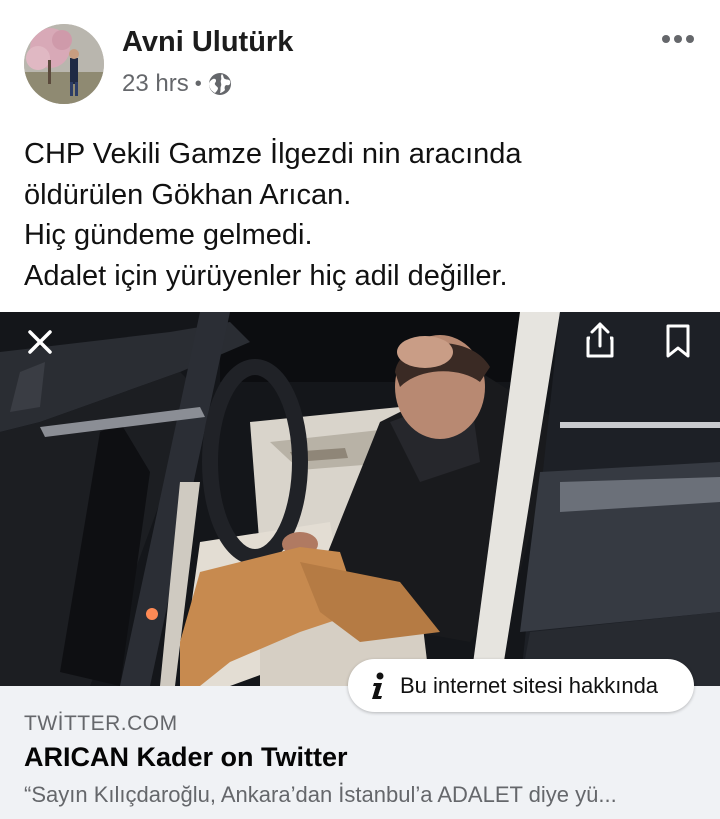 This screenshot has width=720, height=819. What do you see at coordinates (529, 685) in the screenshot?
I see `about-website-label: Bu internet sitesi hakkında` at bounding box center [529, 685].